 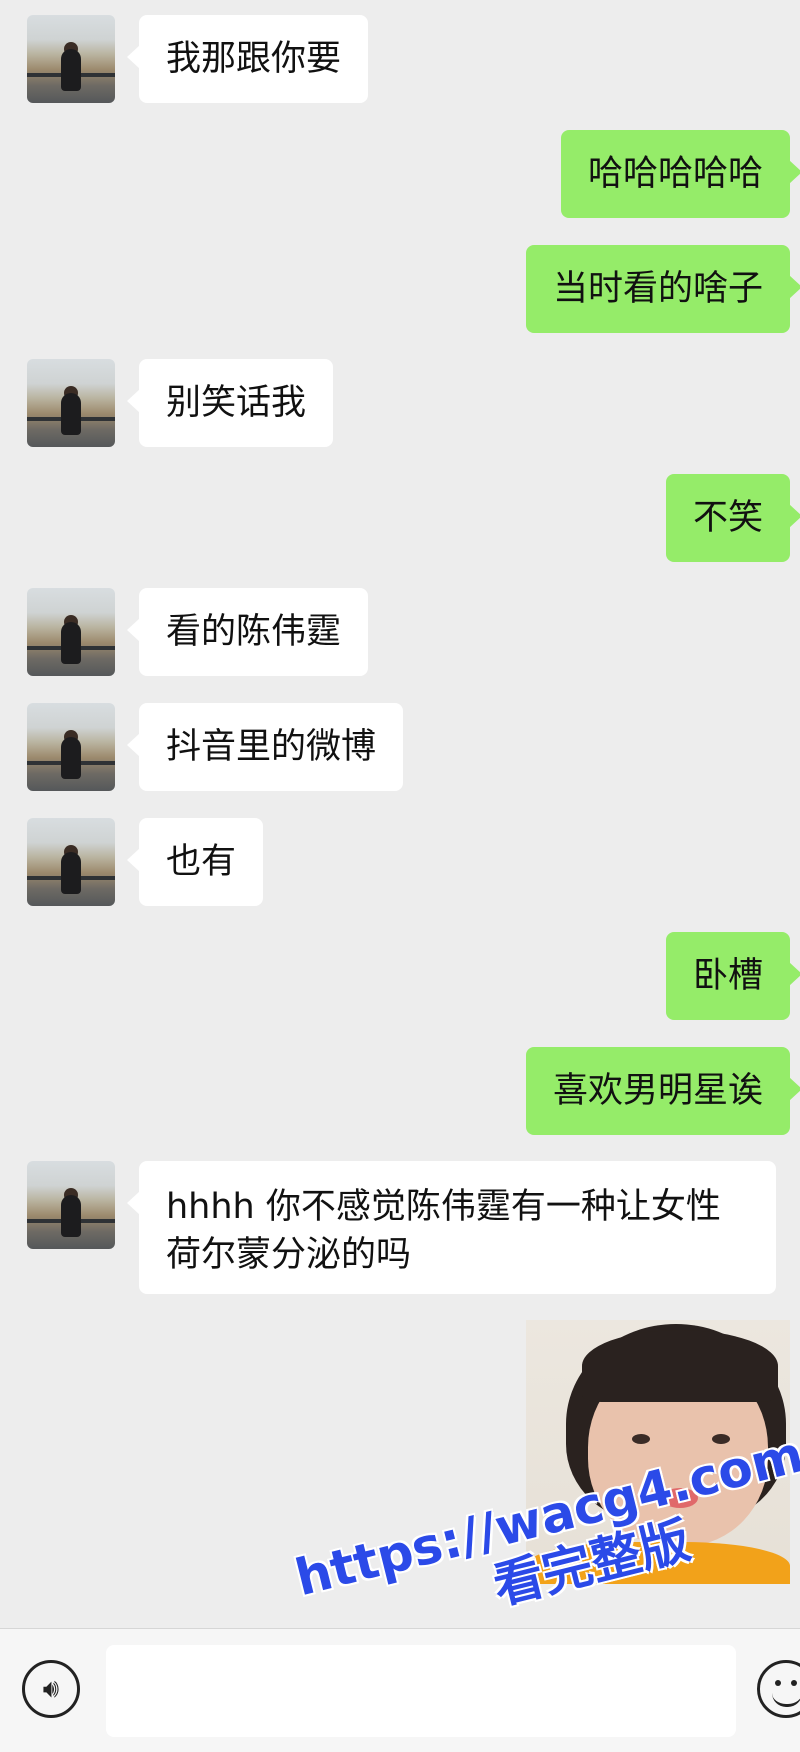 What do you see at coordinates (230, 403) in the screenshot?
I see `message-bubble-incoming: 别笑话我` at bounding box center [230, 403].